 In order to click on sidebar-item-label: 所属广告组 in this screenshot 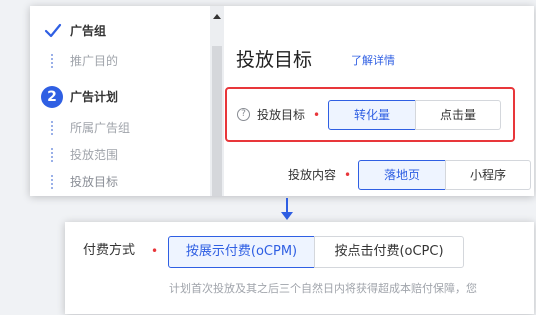, I will do `click(100, 128)`.